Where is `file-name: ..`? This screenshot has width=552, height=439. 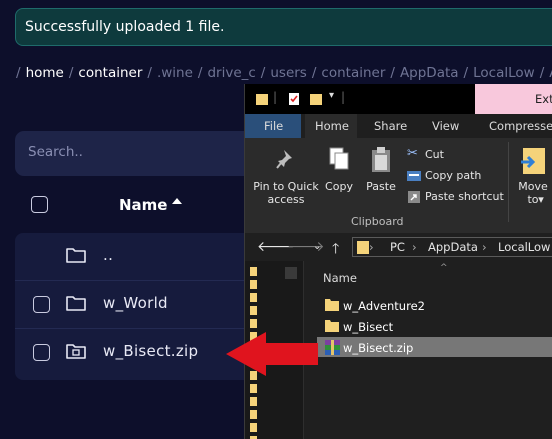 file-name: .. is located at coordinates (108, 255).